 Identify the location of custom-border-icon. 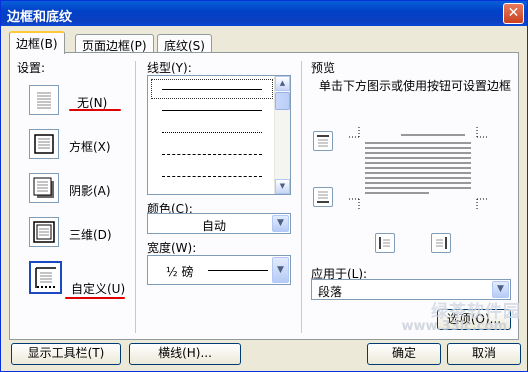
(45, 277).